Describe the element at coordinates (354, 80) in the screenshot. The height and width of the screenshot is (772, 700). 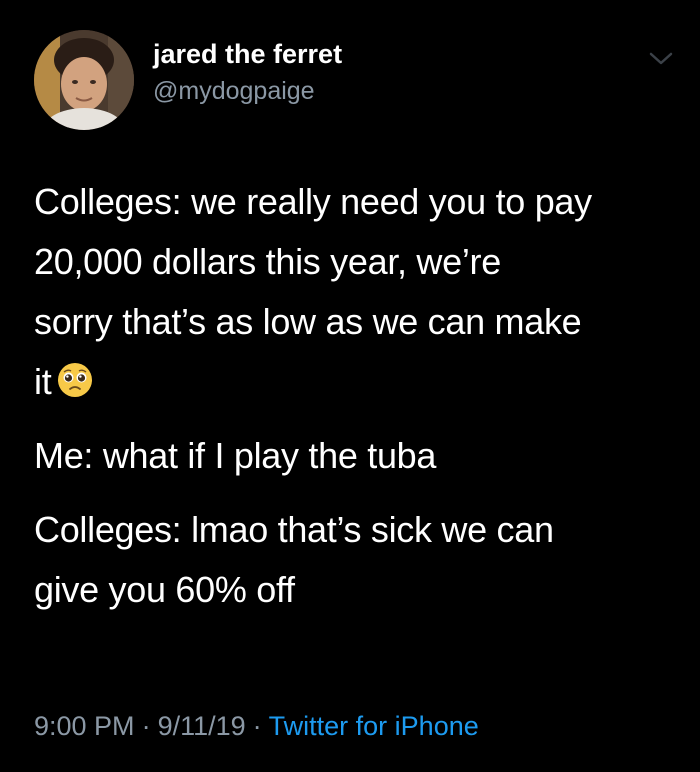
I see `tweet-header: jared the ferret @mydogpaige` at that location.